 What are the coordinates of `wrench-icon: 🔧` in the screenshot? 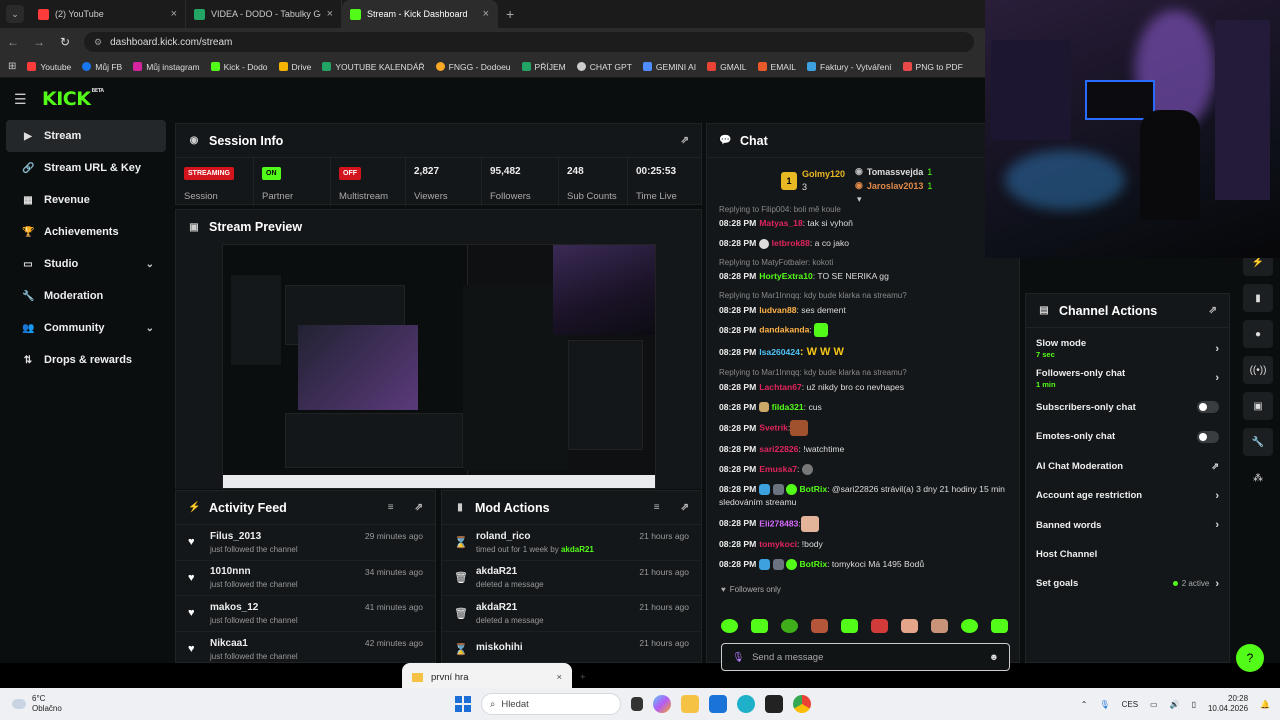 It's located at (1258, 442).